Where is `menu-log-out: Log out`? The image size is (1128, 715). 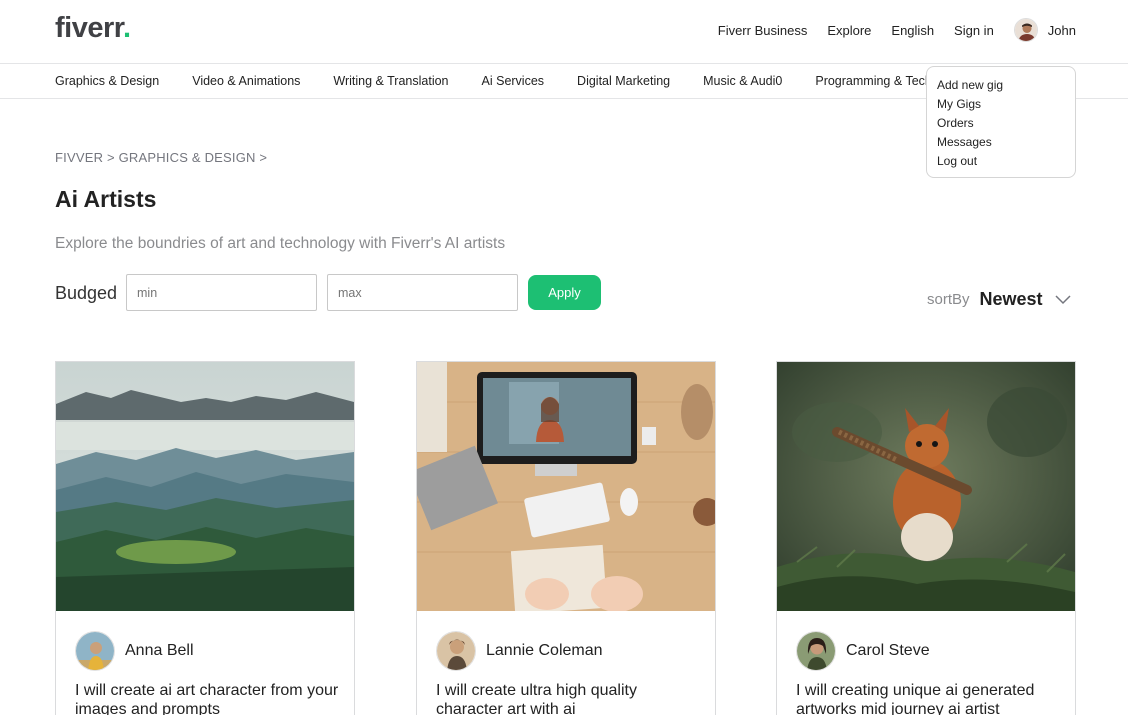 menu-log-out: Log out is located at coordinates (1006, 161).